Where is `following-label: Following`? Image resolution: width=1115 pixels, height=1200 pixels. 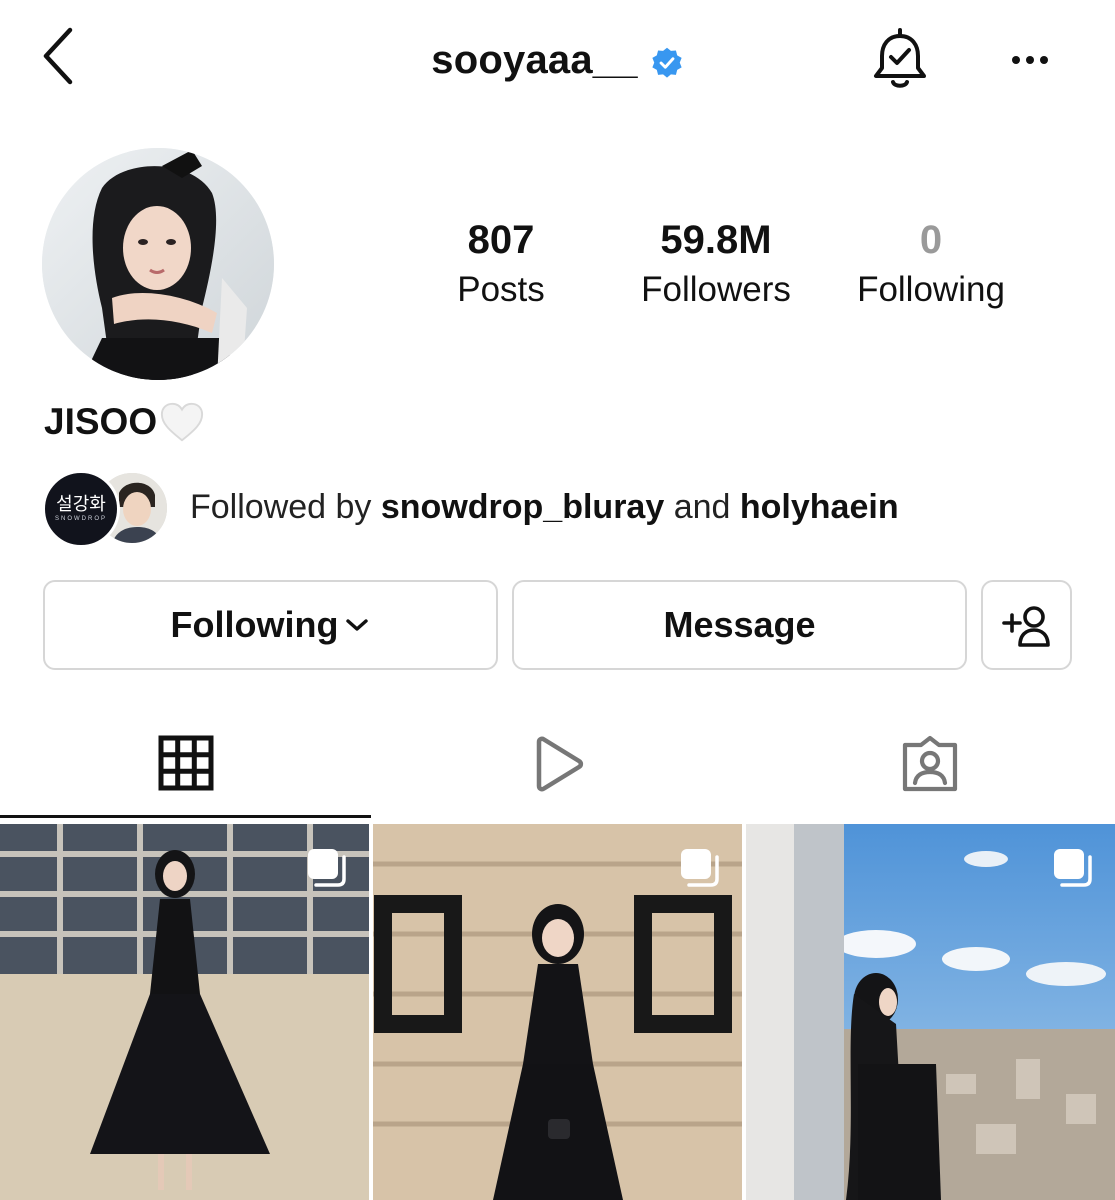 following-label: Following is located at coordinates (931, 289).